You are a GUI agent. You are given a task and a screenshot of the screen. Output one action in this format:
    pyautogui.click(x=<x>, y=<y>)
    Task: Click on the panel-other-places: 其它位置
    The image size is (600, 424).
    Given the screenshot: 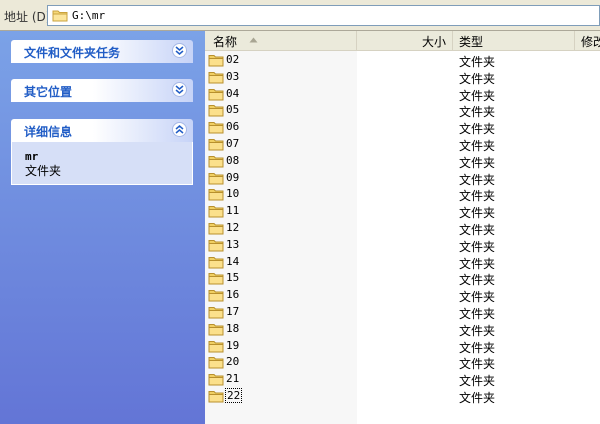 What is the action you would take?
    pyautogui.click(x=102, y=90)
    